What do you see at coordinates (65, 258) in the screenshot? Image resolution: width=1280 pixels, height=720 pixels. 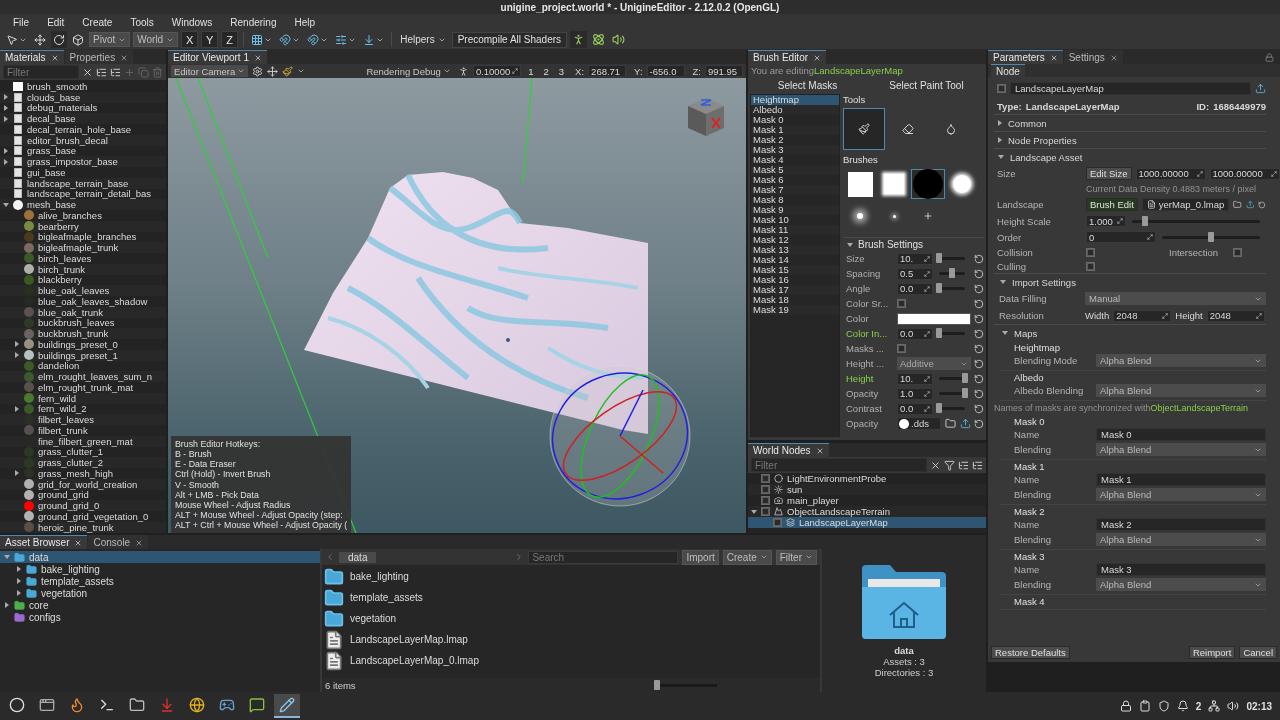 I see `material-name: birch_leaves` at bounding box center [65, 258].